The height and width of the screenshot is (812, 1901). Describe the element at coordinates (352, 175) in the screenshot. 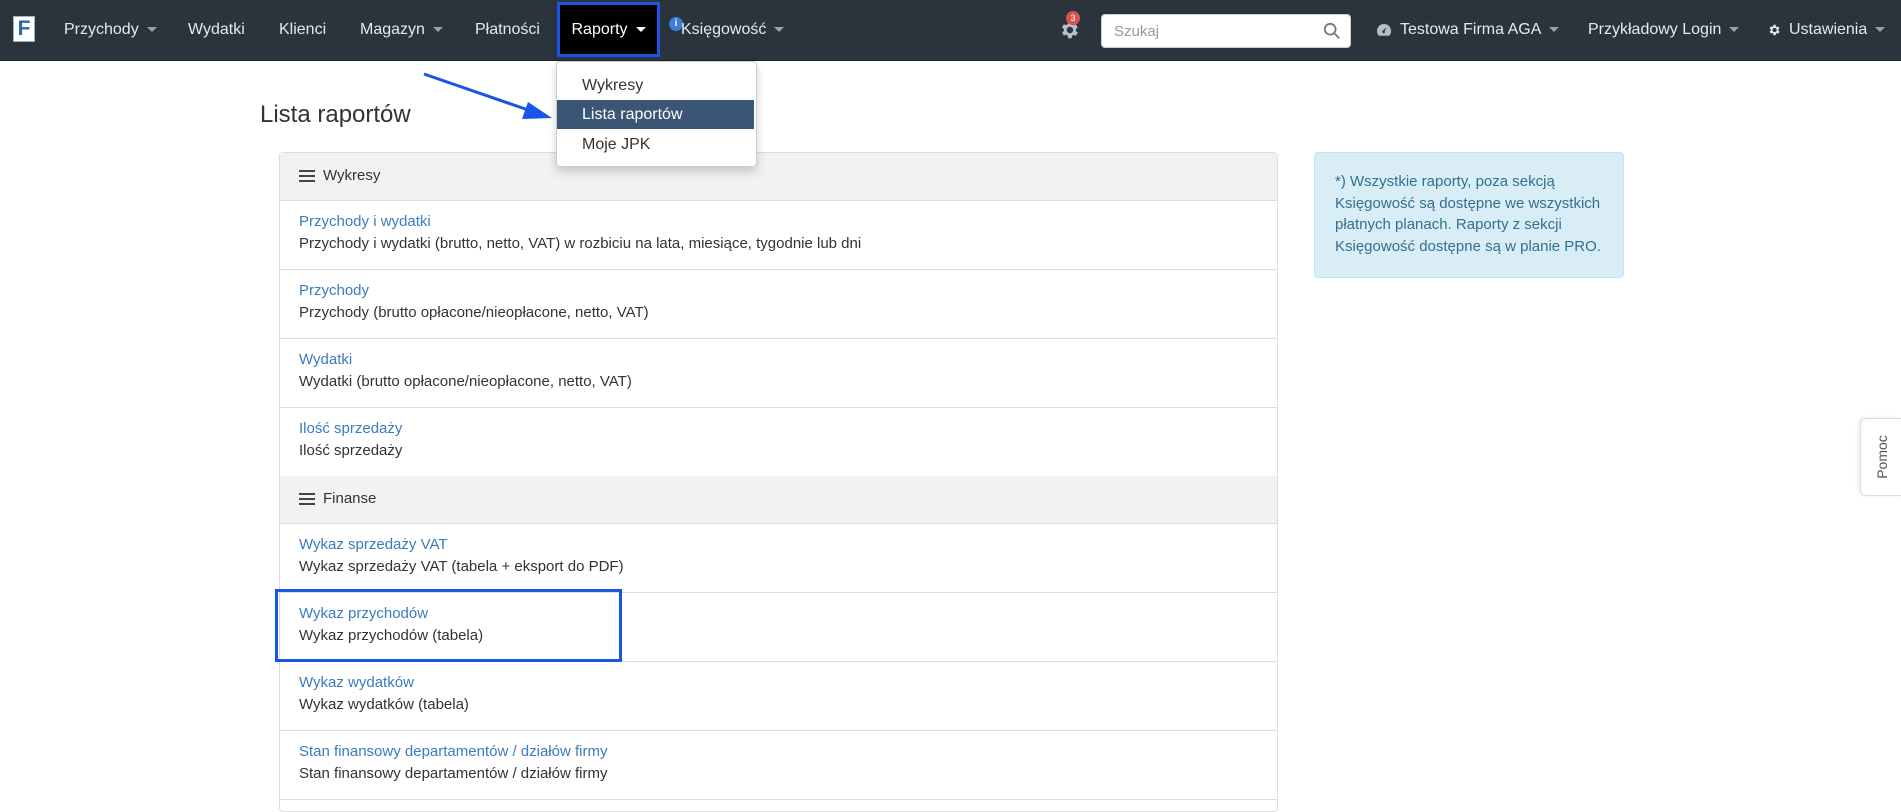

I see `section-title: Wykresy` at that location.